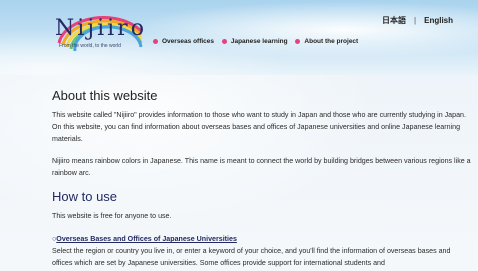 The image size is (478, 271). I want to click on logo-wordmark: Nijiiro, so click(101, 28).